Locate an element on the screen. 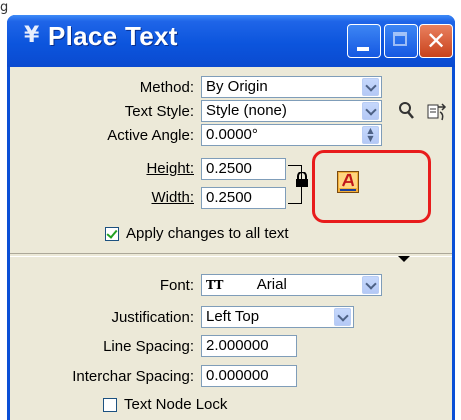  text-editor-icon is located at coordinates (348, 182).